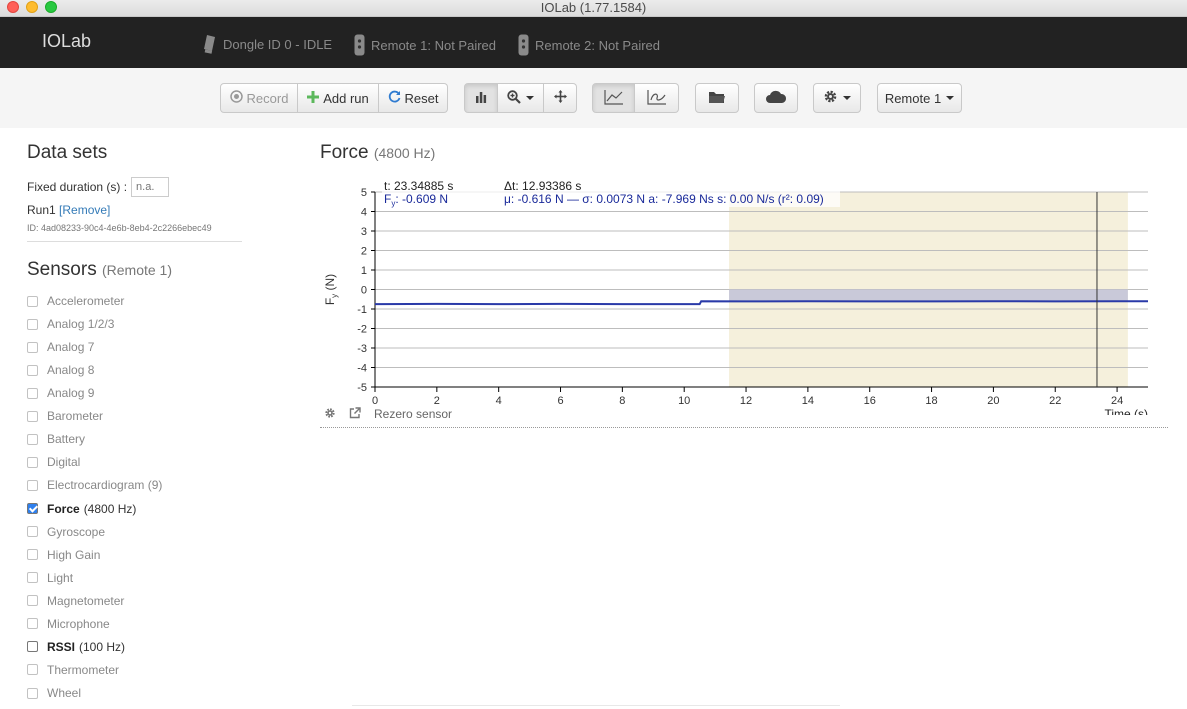 Image resolution: width=1187 pixels, height=709 pixels. Describe the element at coordinates (64, 462) in the screenshot. I see `sensor-label: Digital` at that location.